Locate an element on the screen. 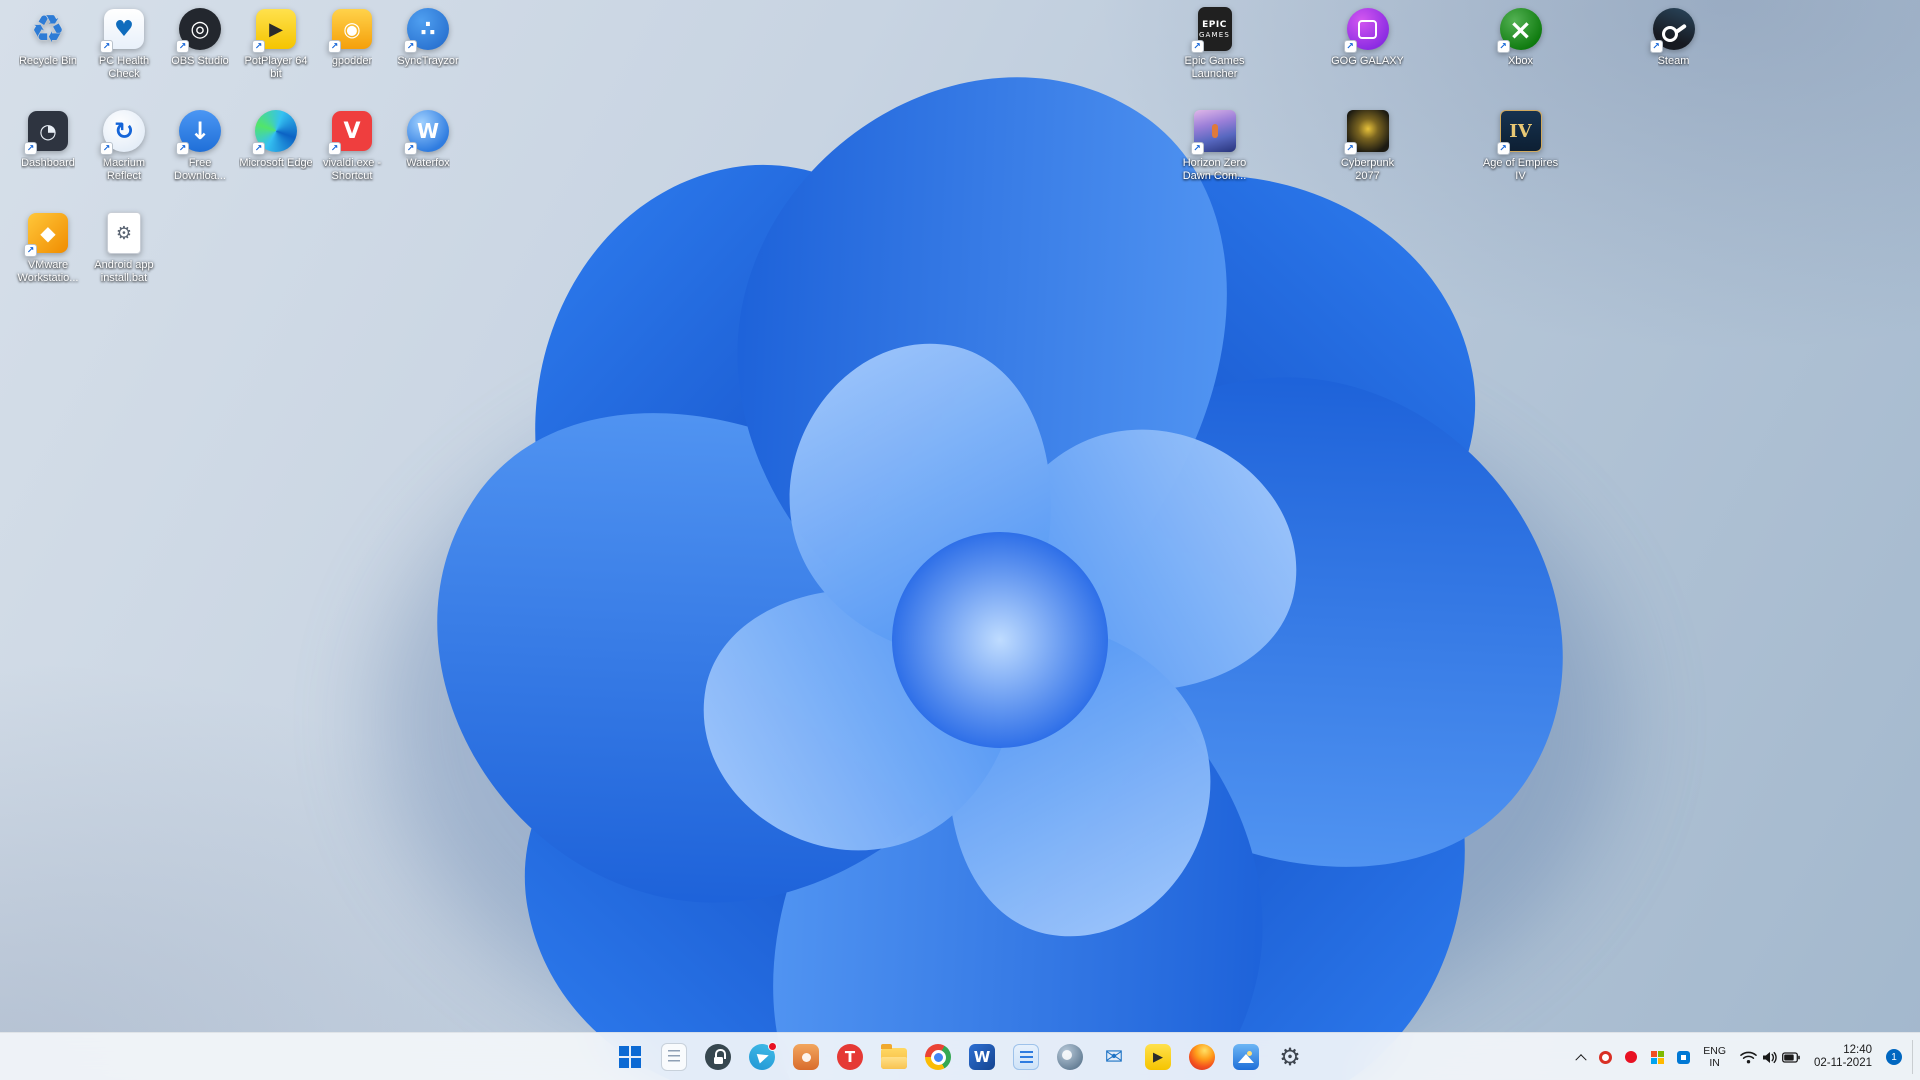  system-tray: ENG IN 12:40 02-11-2021 1 is located at coordinates (1743, 1056).